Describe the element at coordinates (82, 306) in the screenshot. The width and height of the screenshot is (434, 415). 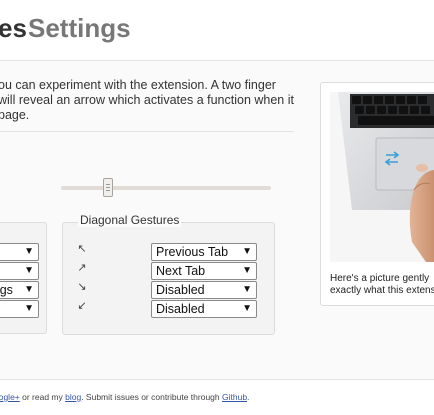
I see `arrow-down-left-icon: ↙` at that location.